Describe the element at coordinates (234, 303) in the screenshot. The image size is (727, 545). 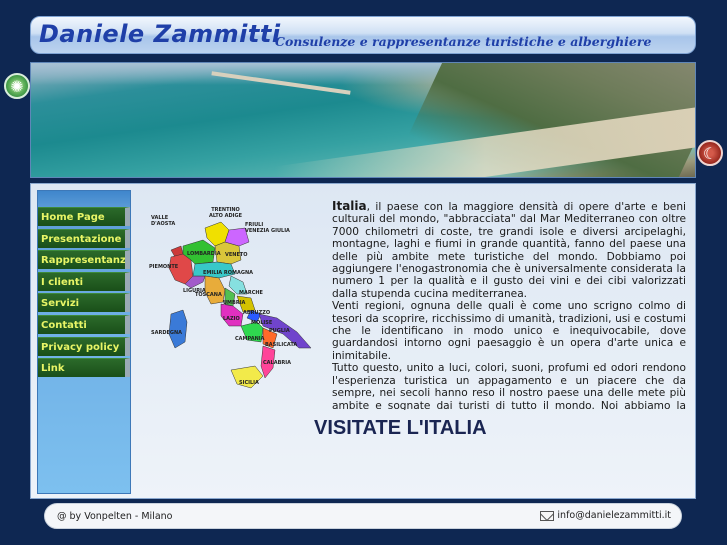
I see `map-label-umbria: UMBRIA` at that location.